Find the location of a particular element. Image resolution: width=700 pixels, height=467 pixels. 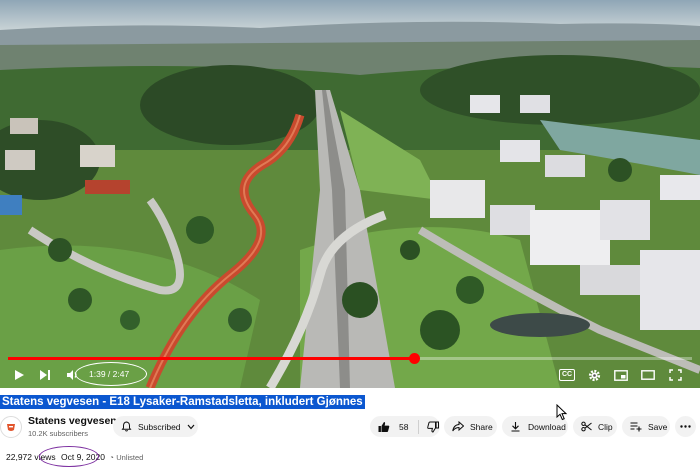

save-label: Save is located at coordinates (658, 426).